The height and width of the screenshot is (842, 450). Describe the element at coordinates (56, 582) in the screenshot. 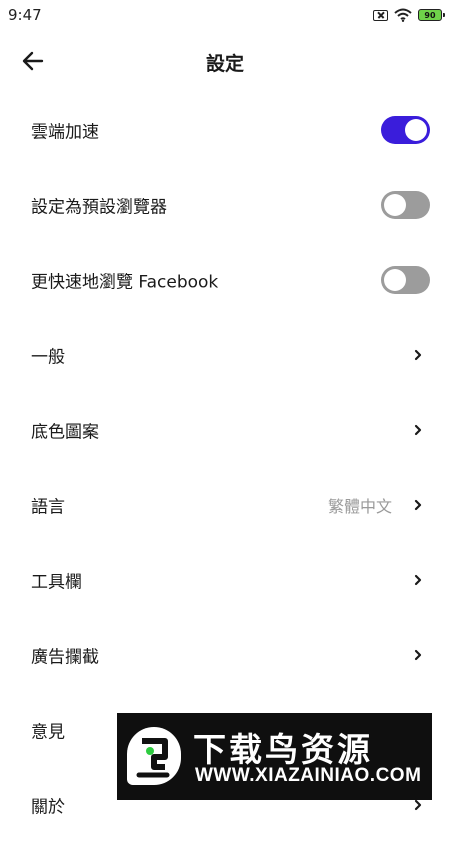

I see `setting-label: 工具欄` at that location.